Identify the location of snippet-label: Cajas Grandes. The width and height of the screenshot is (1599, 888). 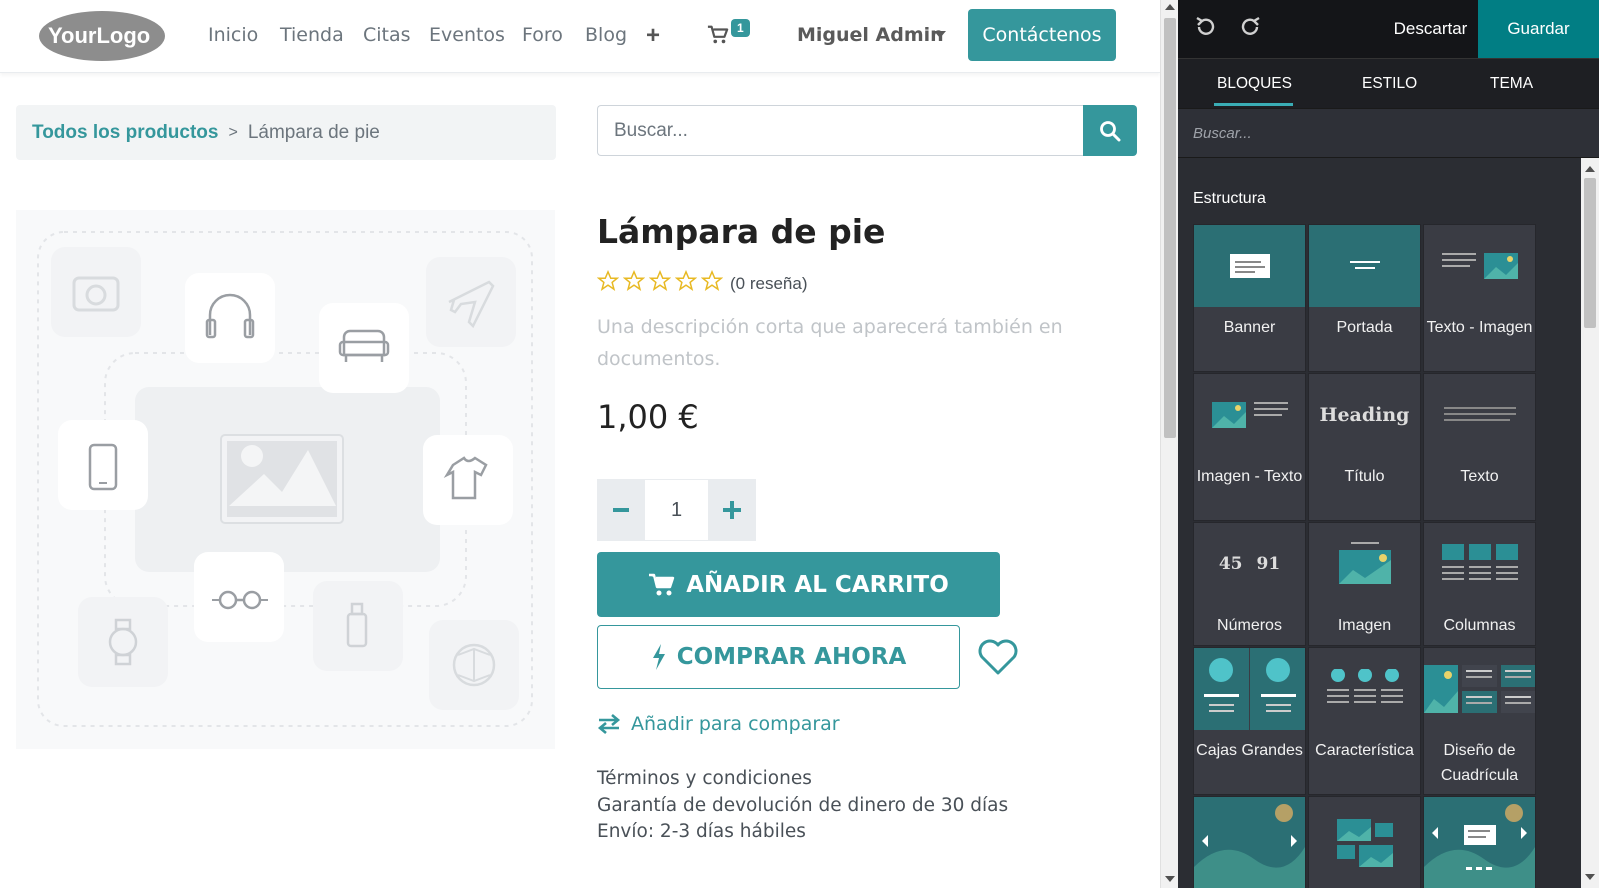
(1249, 750).